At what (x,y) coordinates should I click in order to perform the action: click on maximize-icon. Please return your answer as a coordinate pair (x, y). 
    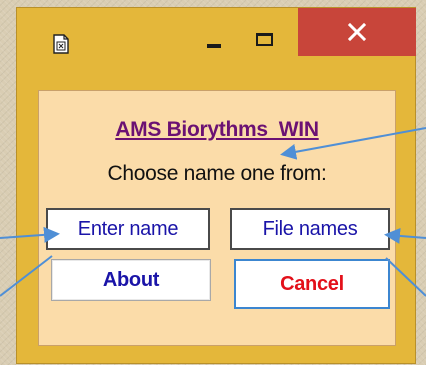
    Looking at the image, I should click on (264, 39).